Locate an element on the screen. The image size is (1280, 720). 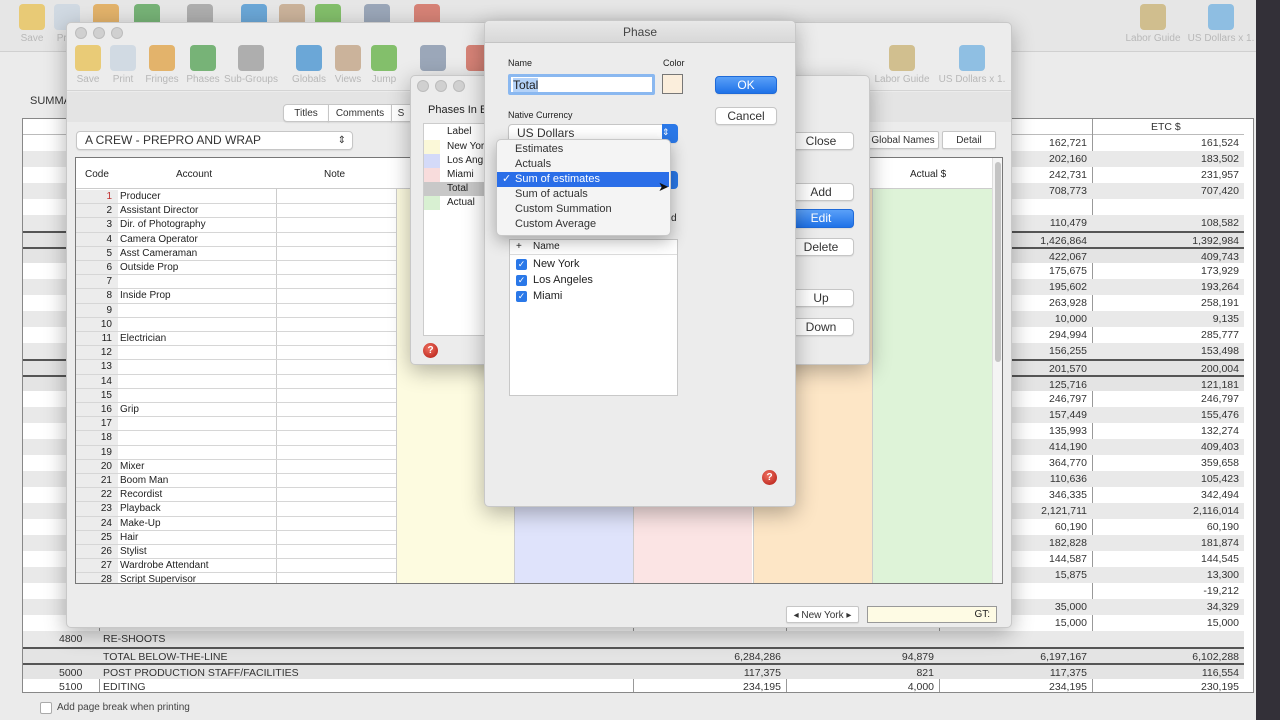
code-cell: 24 is located at coordinates (97, 523).